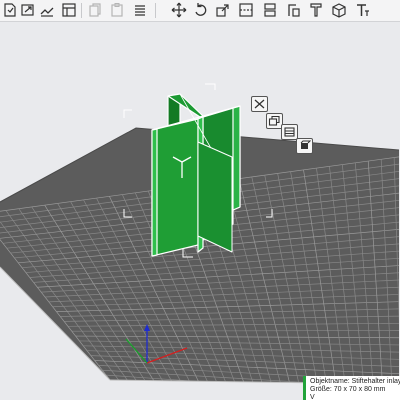 The height and width of the screenshot is (400, 400). I want to click on paste-icon, so click(117, 10).